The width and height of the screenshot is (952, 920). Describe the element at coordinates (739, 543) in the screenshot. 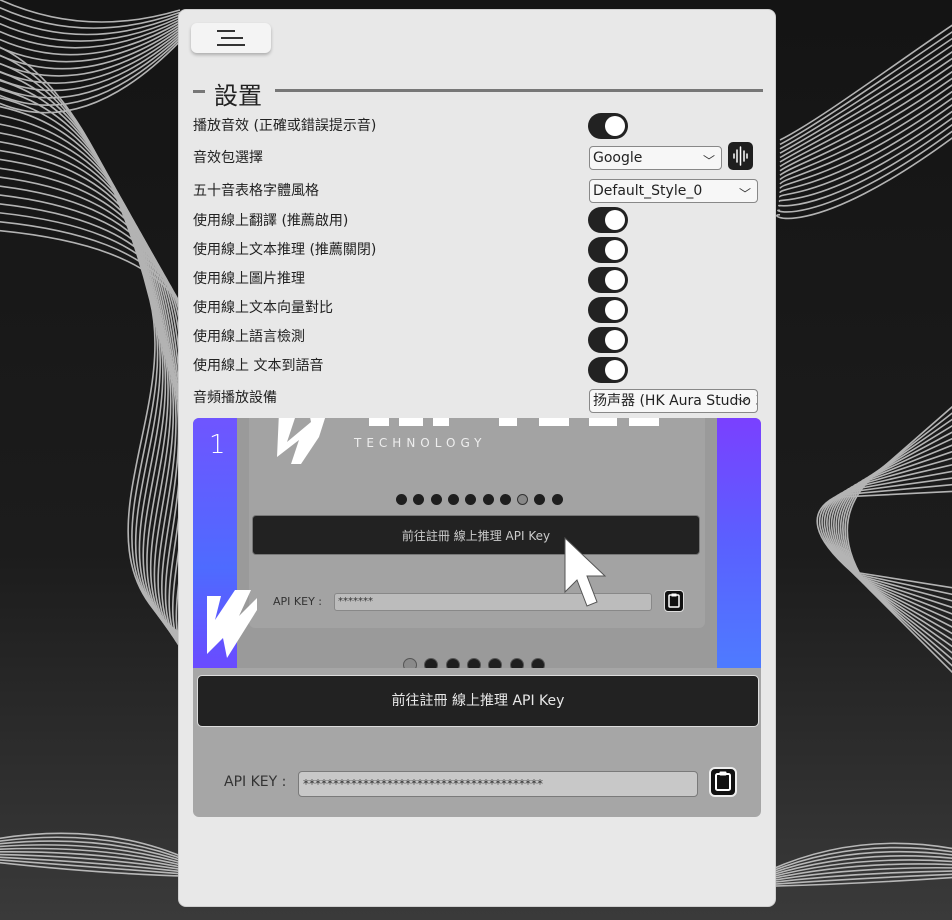

I see `carousel-gradient-right` at that location.